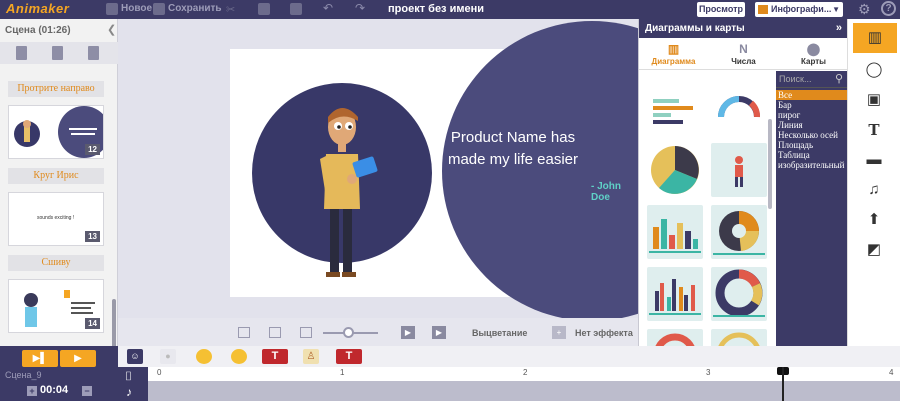 The height and width of the screenshot is (401, 900). I want to click on collapse-left-icon: ❮, so click(111, 29).